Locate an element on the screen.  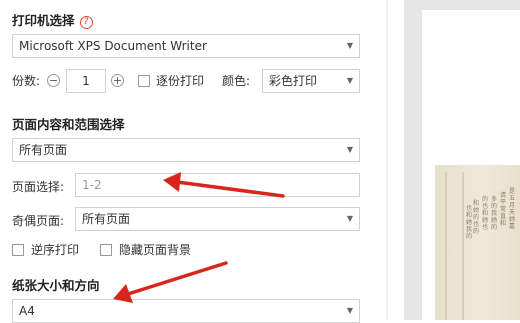
panel-divider is located at coordinates (387, 160).